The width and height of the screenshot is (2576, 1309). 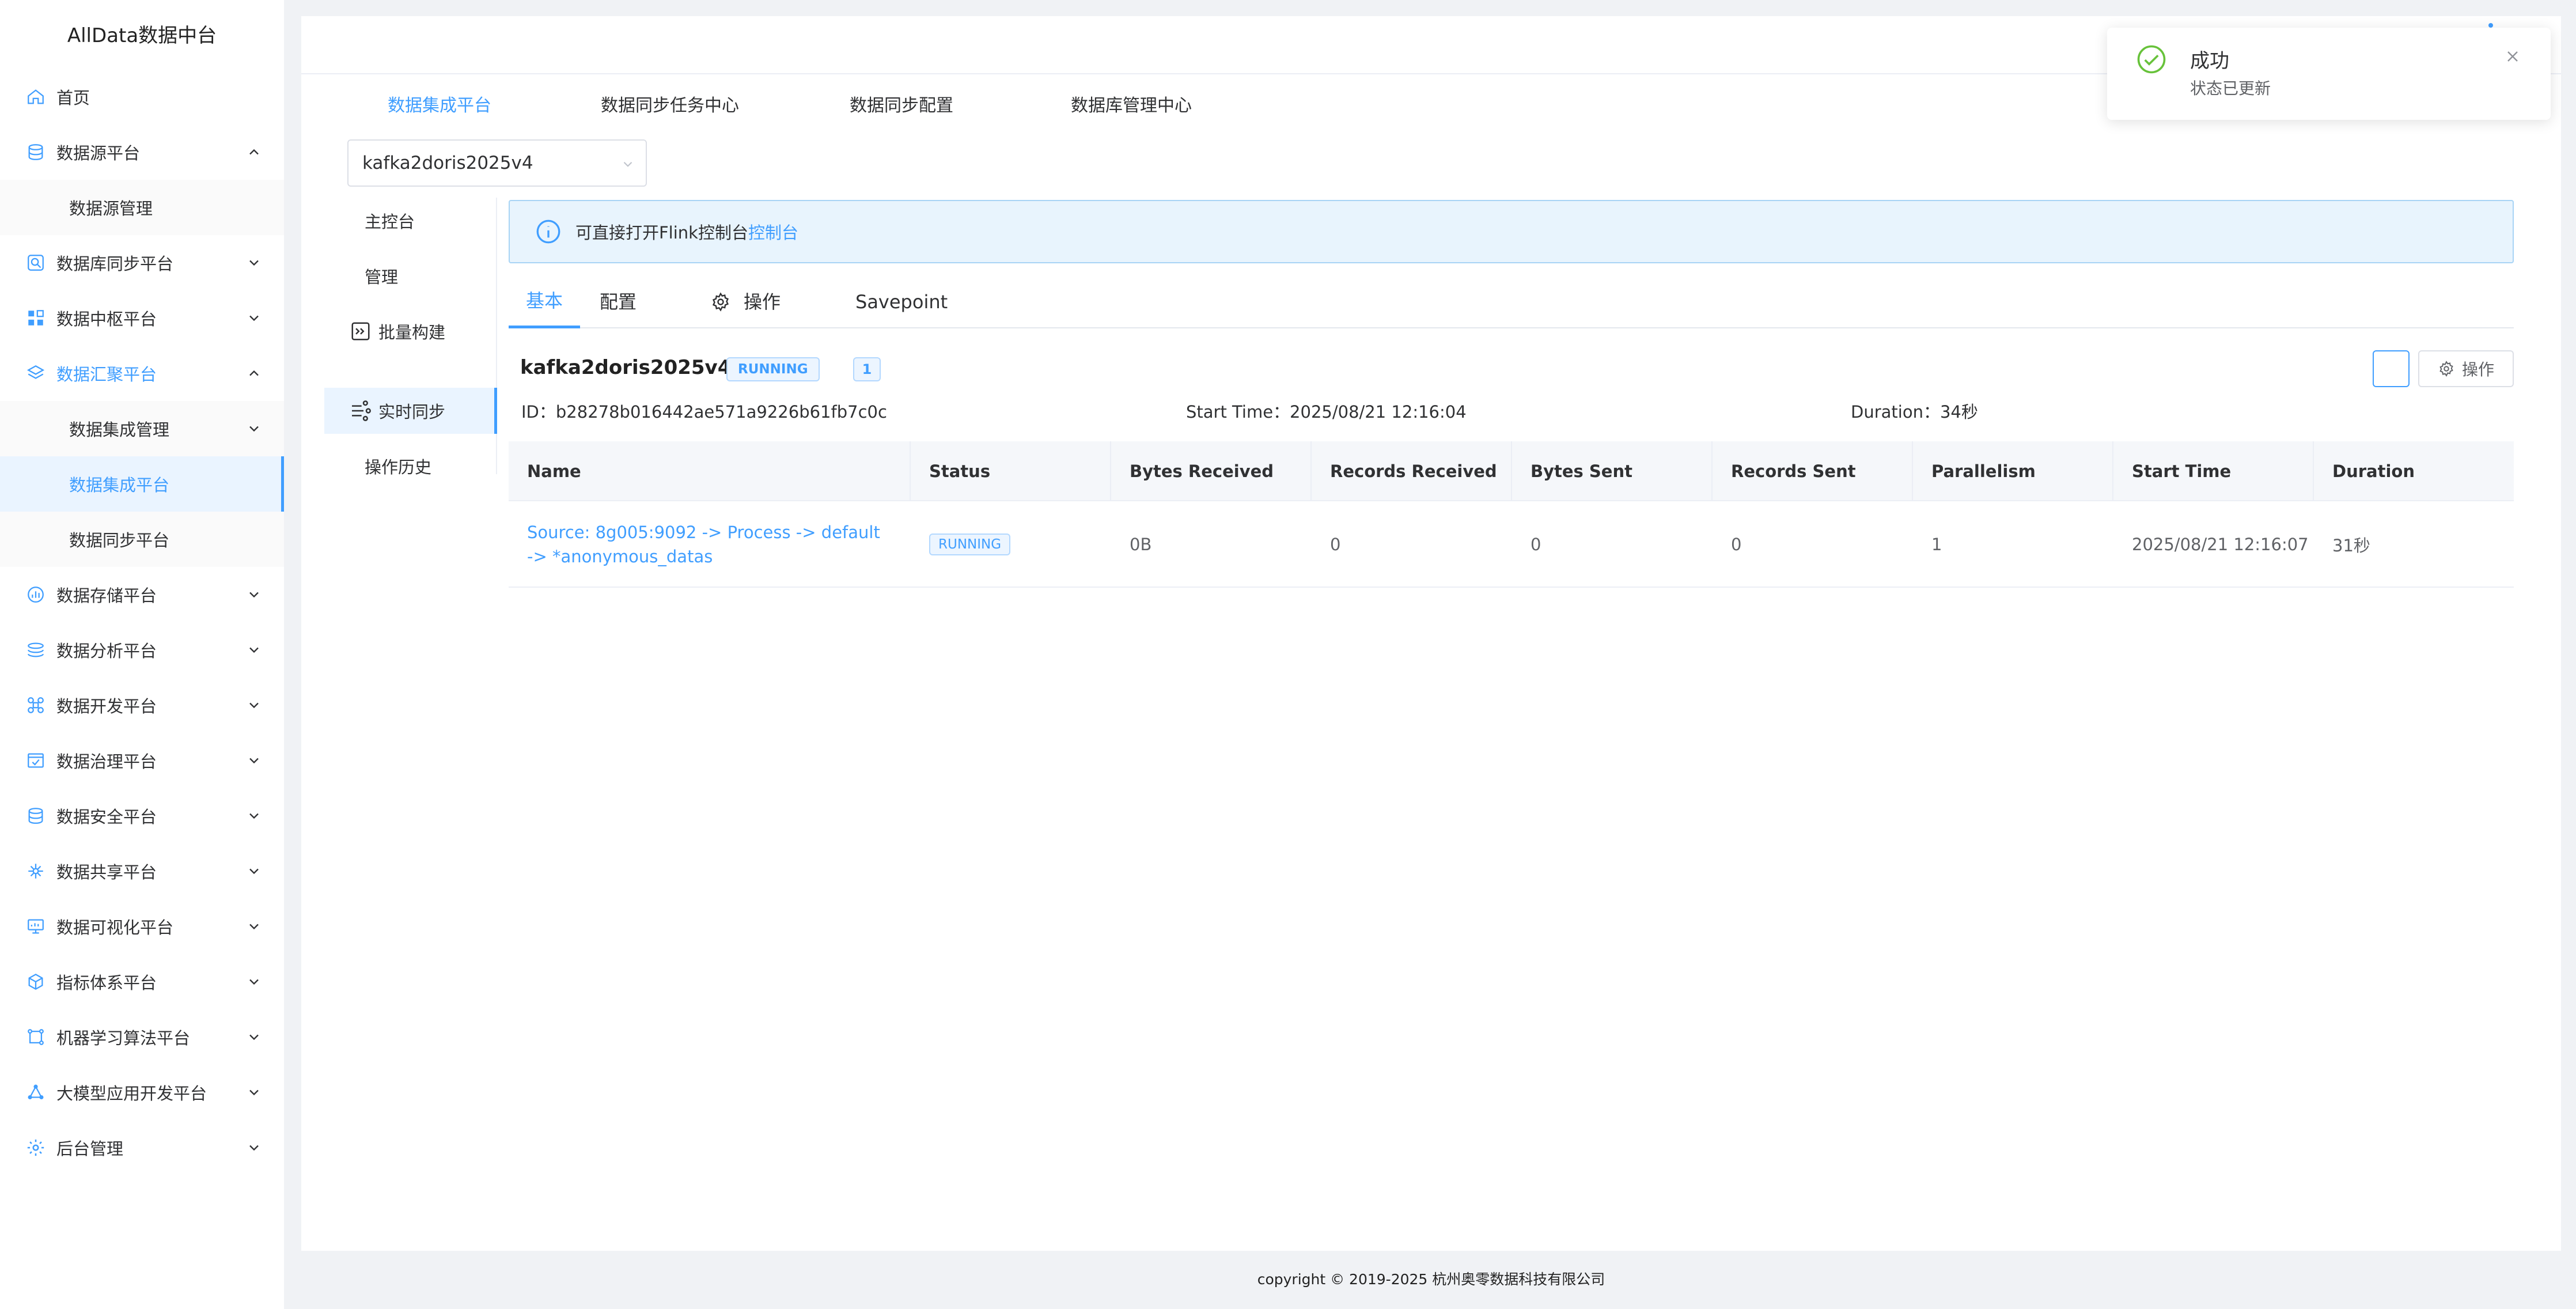 What do you see at coordinates (119, 430) in the screenshot?
I see `sidebar-item-label: 数据集成管理` at bounding box center [119, 430].